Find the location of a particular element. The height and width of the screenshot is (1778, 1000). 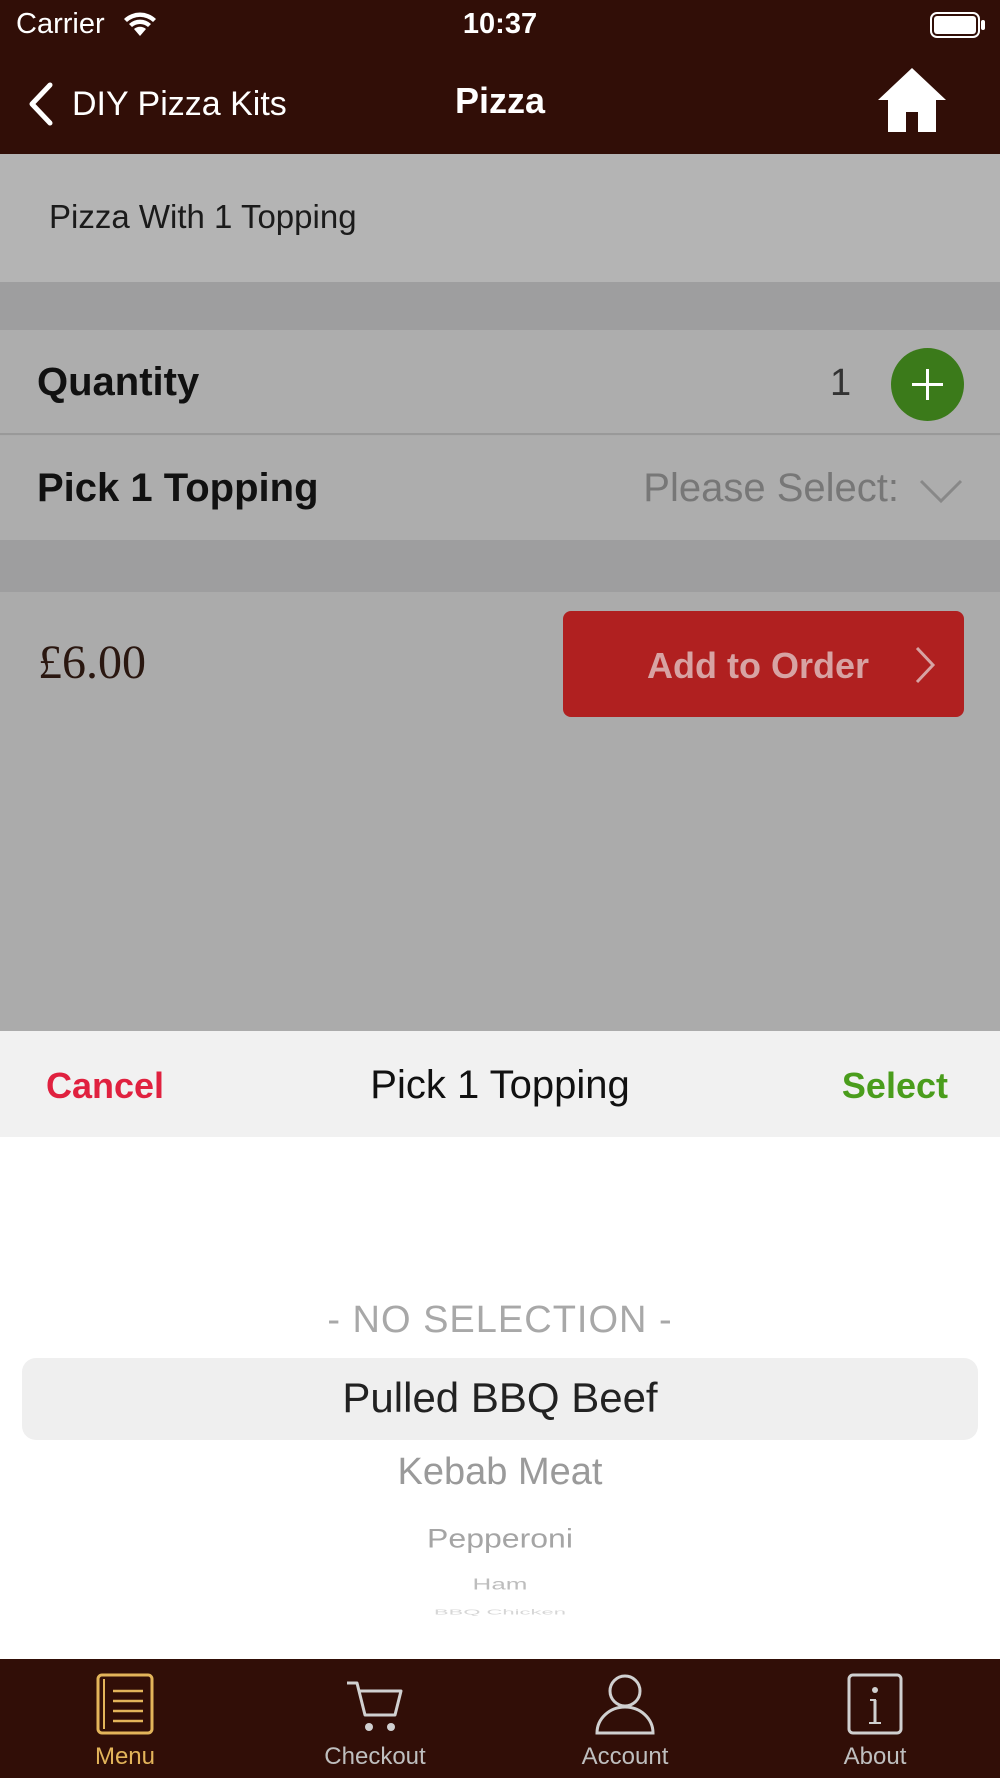

item-description: Pizza With 1 Topping is located at coordinates (203, 216).